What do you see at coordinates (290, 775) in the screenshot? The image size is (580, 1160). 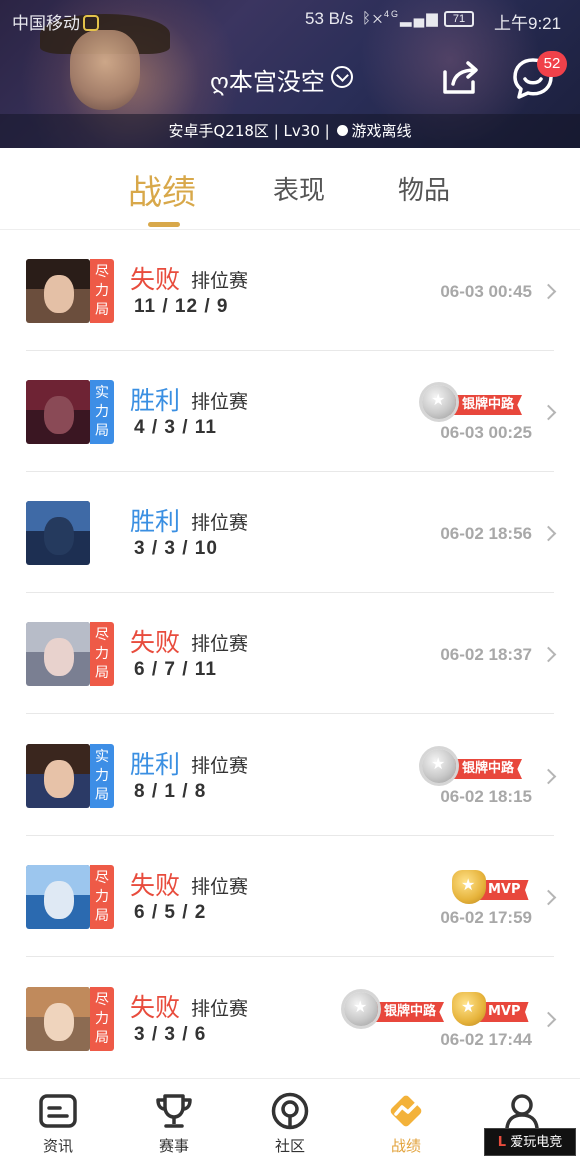 I see `match-row: 实力局 胜利 排位赛 8 / 1 / 8 银牌中路 ★ 06-02 18:15` at bounding box center [290, 775].